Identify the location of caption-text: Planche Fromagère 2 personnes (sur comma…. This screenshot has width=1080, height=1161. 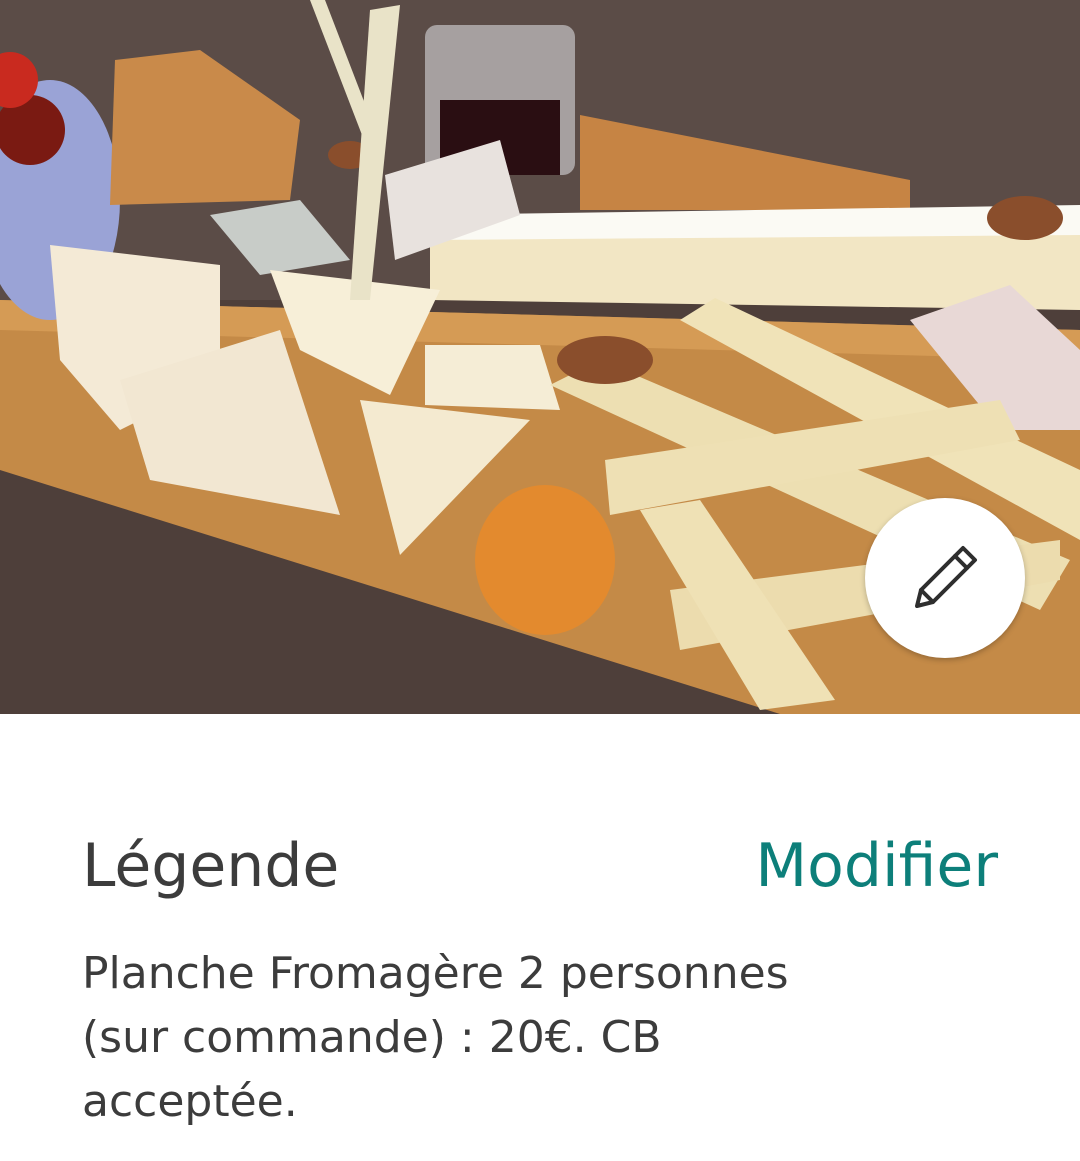
(435, 1037).